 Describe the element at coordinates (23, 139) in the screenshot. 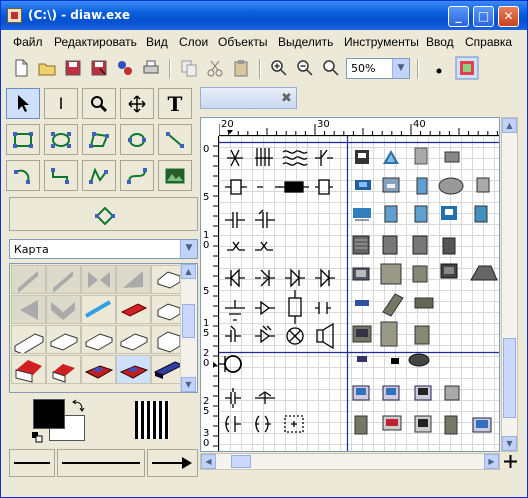

I see `rectangle-tool` at that location.